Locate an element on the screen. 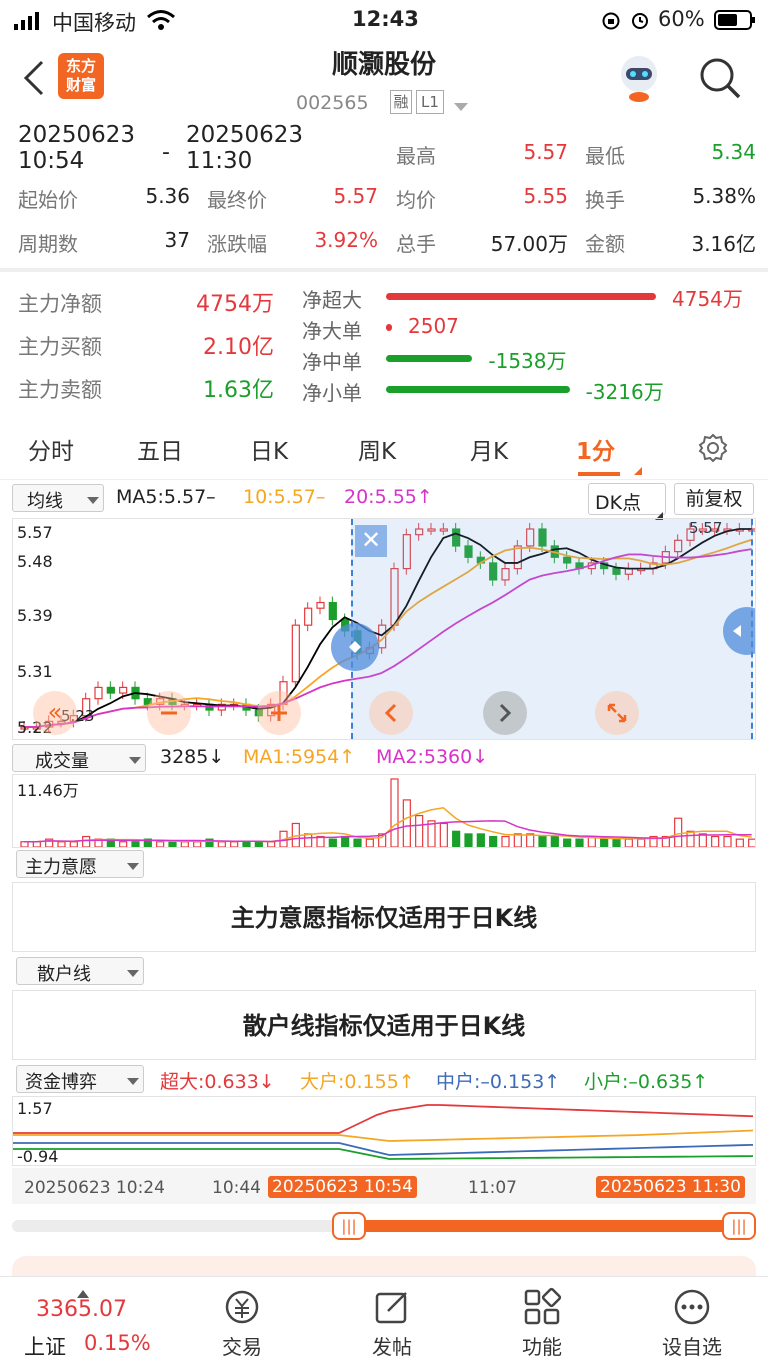 This screenshot has height=1366, width=768. index-name: 上证 is located at coordinates (45, 1346).